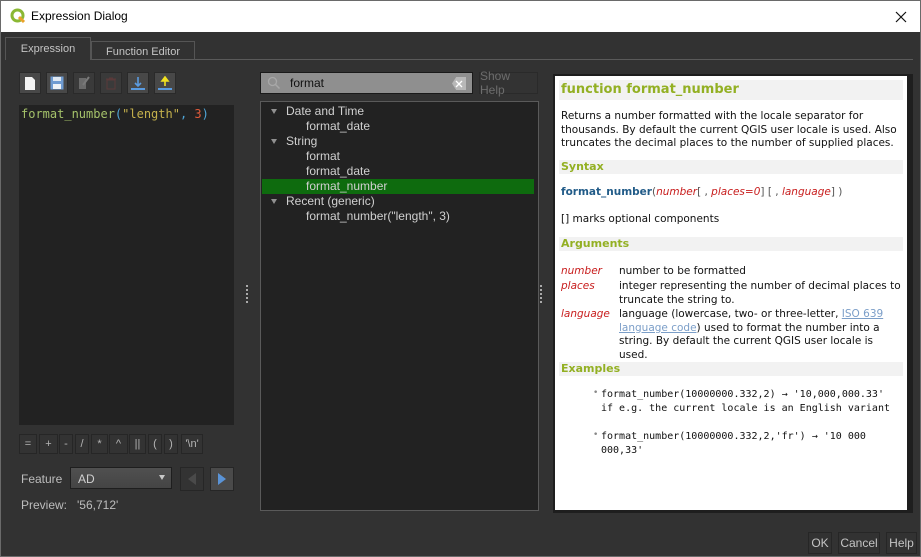 This screenshot has width=921, height=557. Describe the element at coordinates (247, 295) in the screenshot. I see `splitter-handle-left` at that location.